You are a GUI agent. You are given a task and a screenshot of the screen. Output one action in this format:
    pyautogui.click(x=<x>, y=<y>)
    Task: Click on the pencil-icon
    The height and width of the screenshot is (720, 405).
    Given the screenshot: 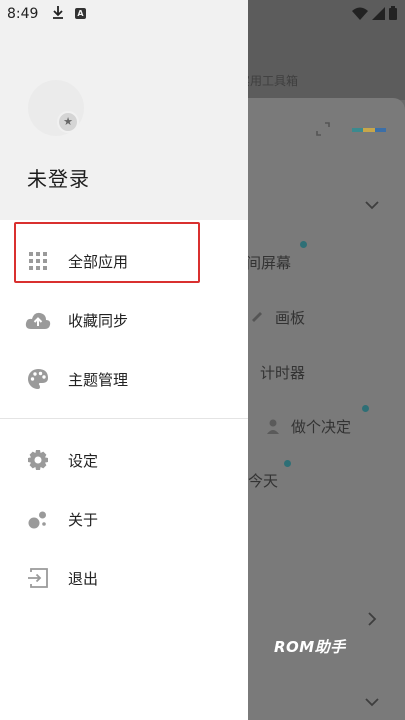 What is the action you would take?
    pyautogui.click(x=257, y=317)
    